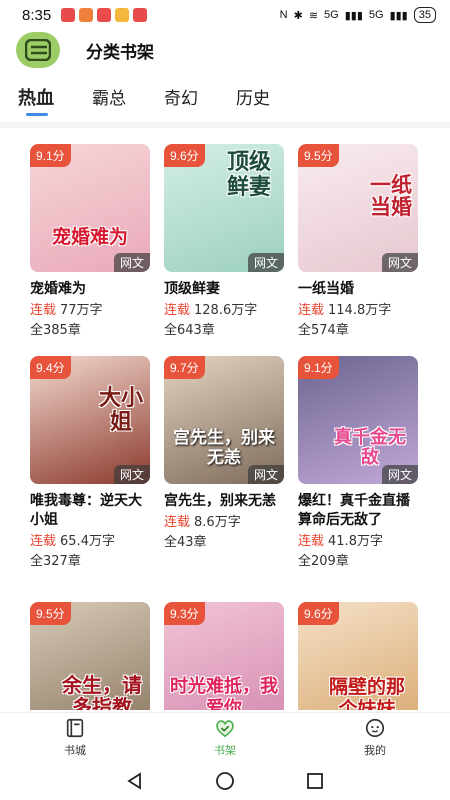 Image resolution: width=450 pixels, height=800 pixels. Describe the element at coordinates (375, 737) in the screenshot. I see `nav-profile: 我的` at that location.